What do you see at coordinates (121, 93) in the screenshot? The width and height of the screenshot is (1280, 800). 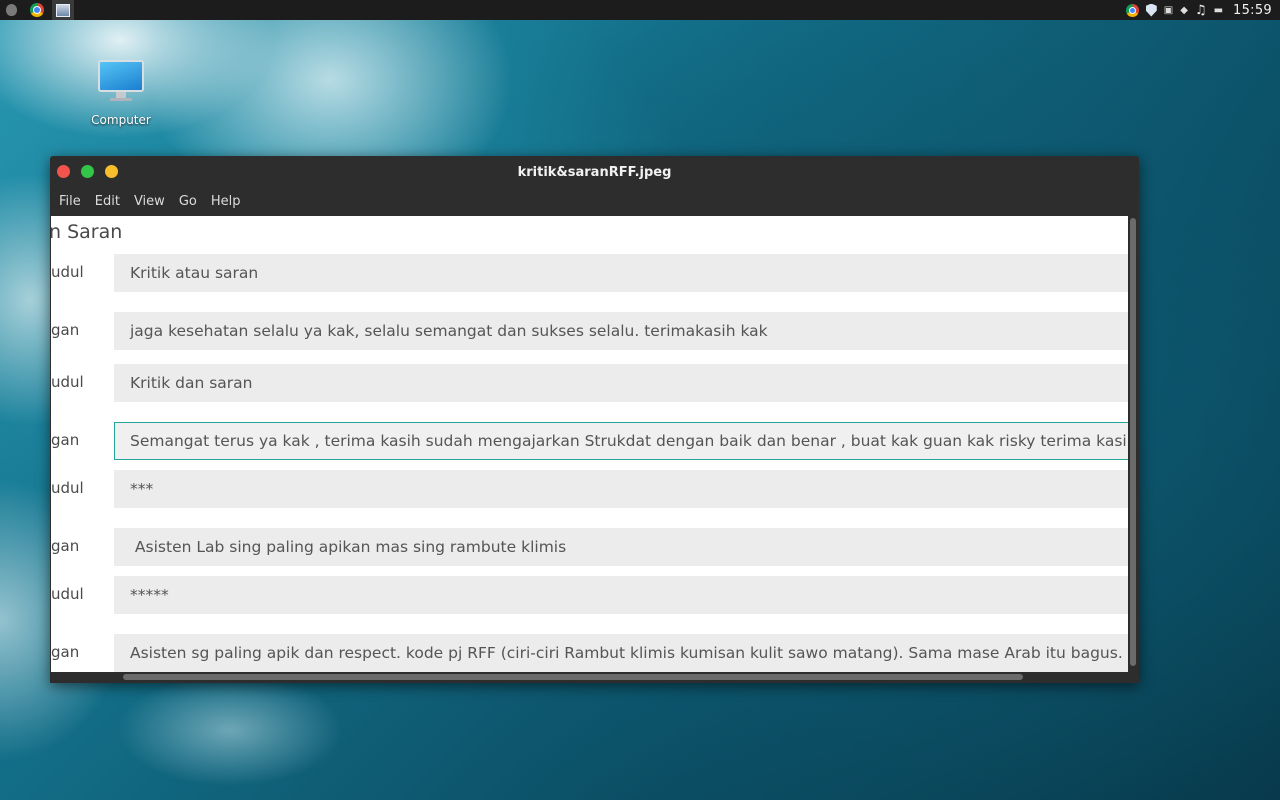 I see `desktop-computer-icon: Computer` at bounding box center [121, 93].